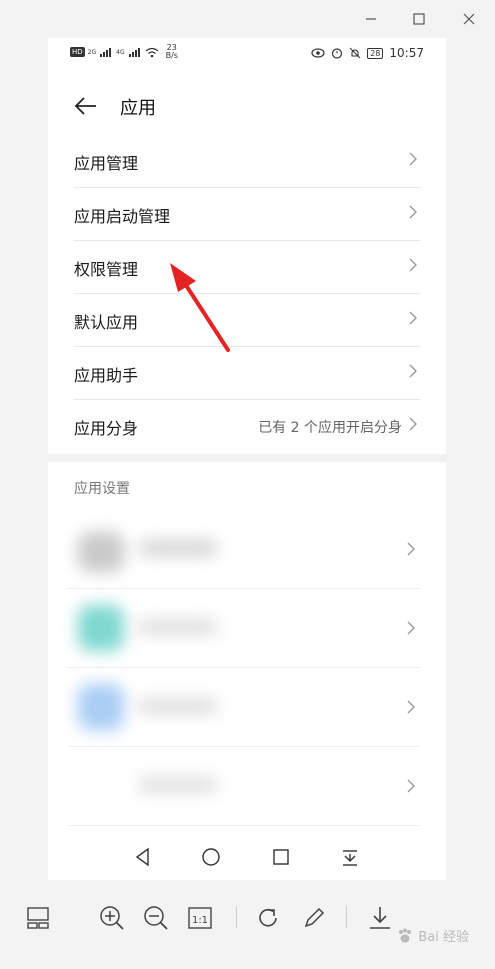  I want to click on window-title-bar, so click(247, 19).